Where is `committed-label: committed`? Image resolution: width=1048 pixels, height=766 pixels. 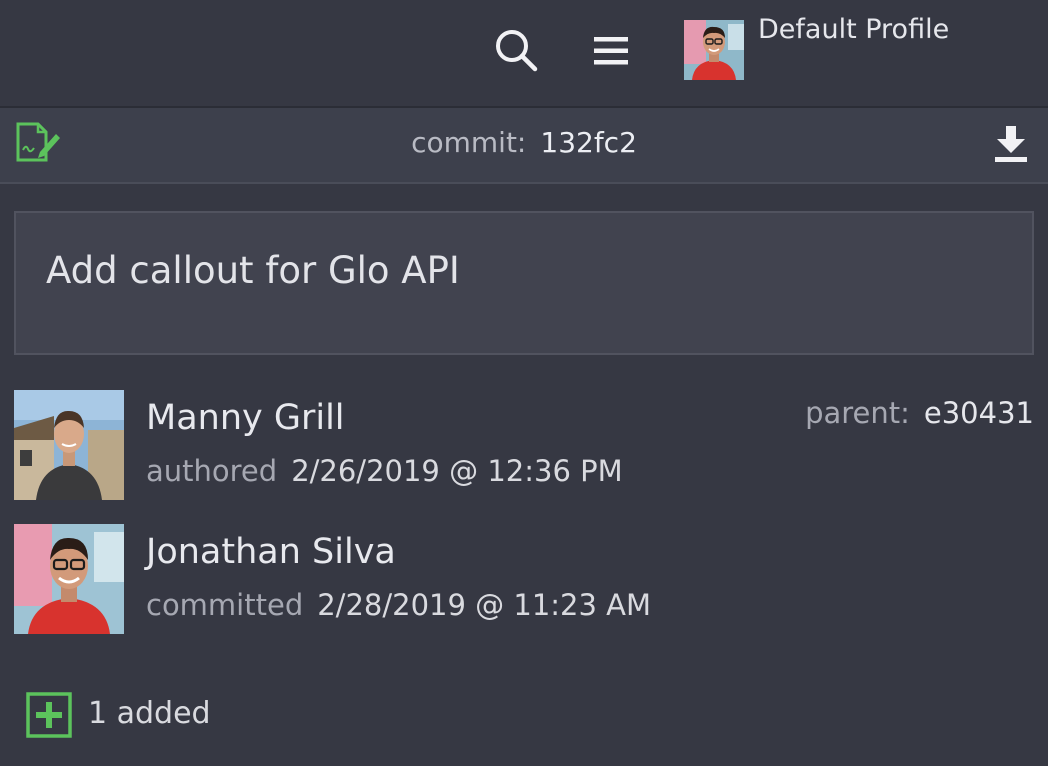
committed-label: committed is located at coordinates (225, 605).